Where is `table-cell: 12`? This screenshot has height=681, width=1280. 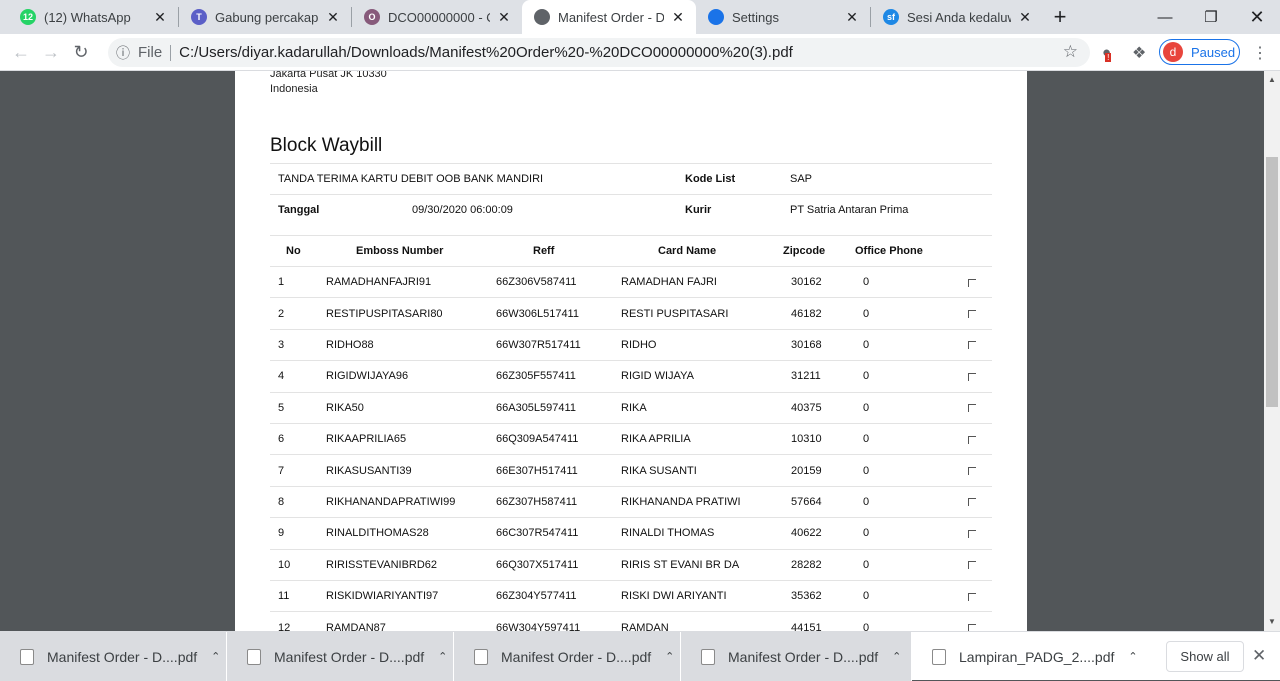
table-cell: 12 is located at coordinates (294, 621).